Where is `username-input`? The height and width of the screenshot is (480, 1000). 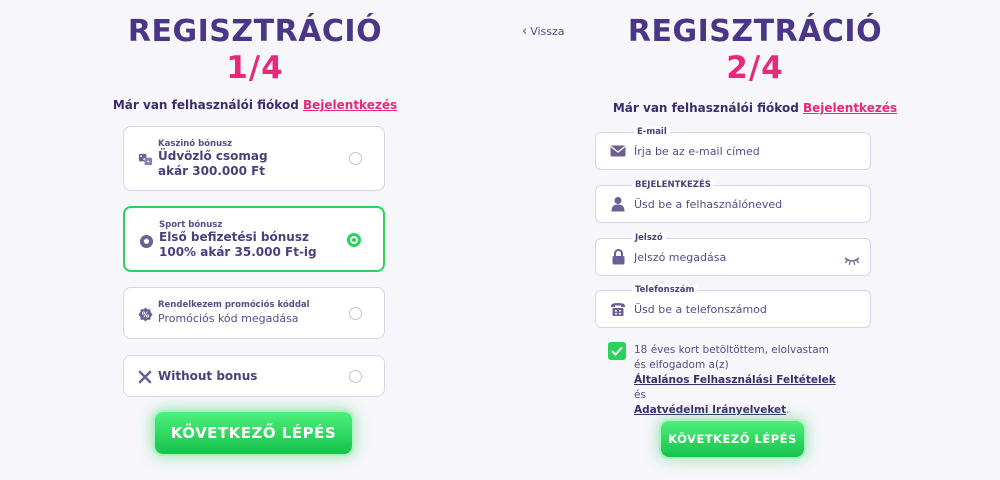
username-input is located at coordinates (734, 204).